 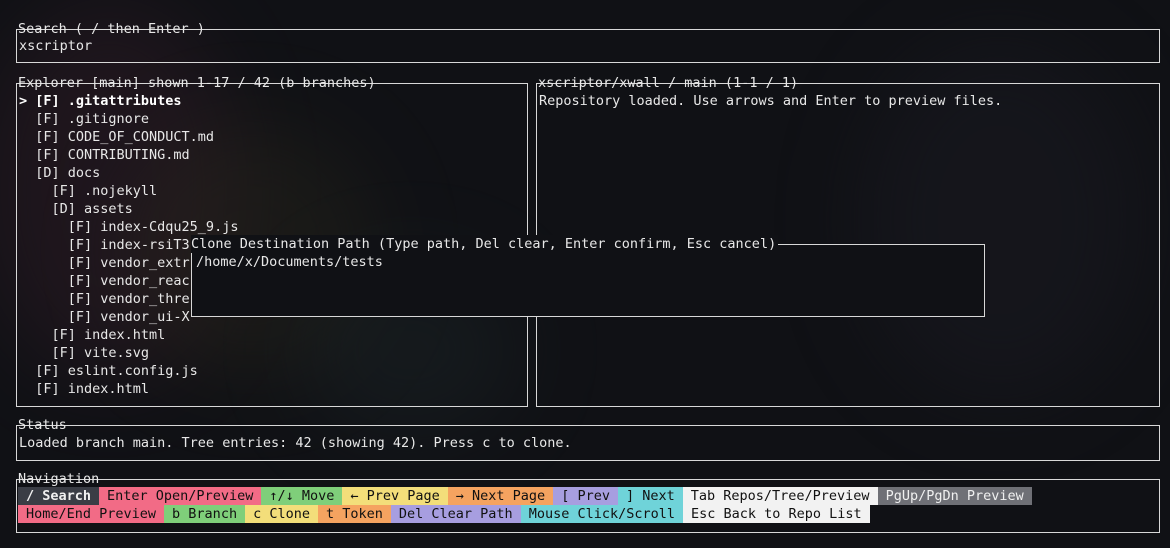 What do you see at coordinates (455, 514) in the screenshot?
I see `keybinding-badge: Del Clear Path` at bounding box center [455, 514].